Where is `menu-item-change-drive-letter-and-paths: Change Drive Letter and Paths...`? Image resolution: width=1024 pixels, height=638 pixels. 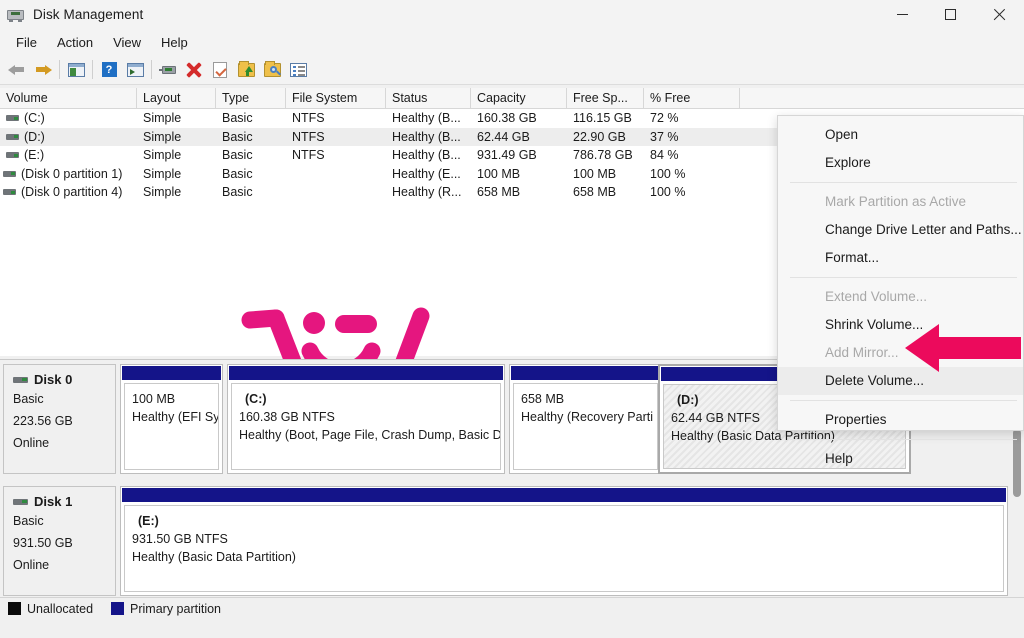 menu-item-change-drive-letter-and-paths: Change Drive Letter and Paths... is located at coordinates (900, 230).